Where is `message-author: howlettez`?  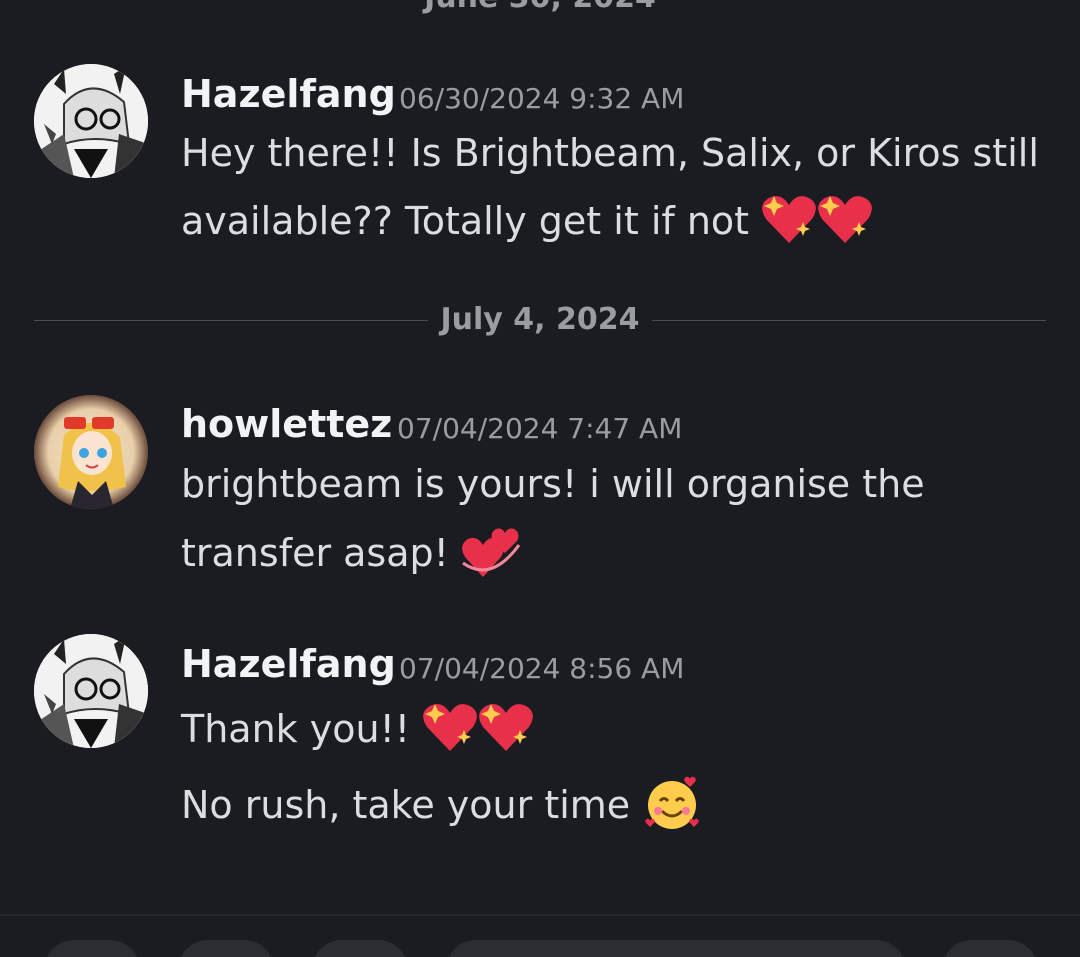 message-author: howlettez is located at coordinates (286, 424).